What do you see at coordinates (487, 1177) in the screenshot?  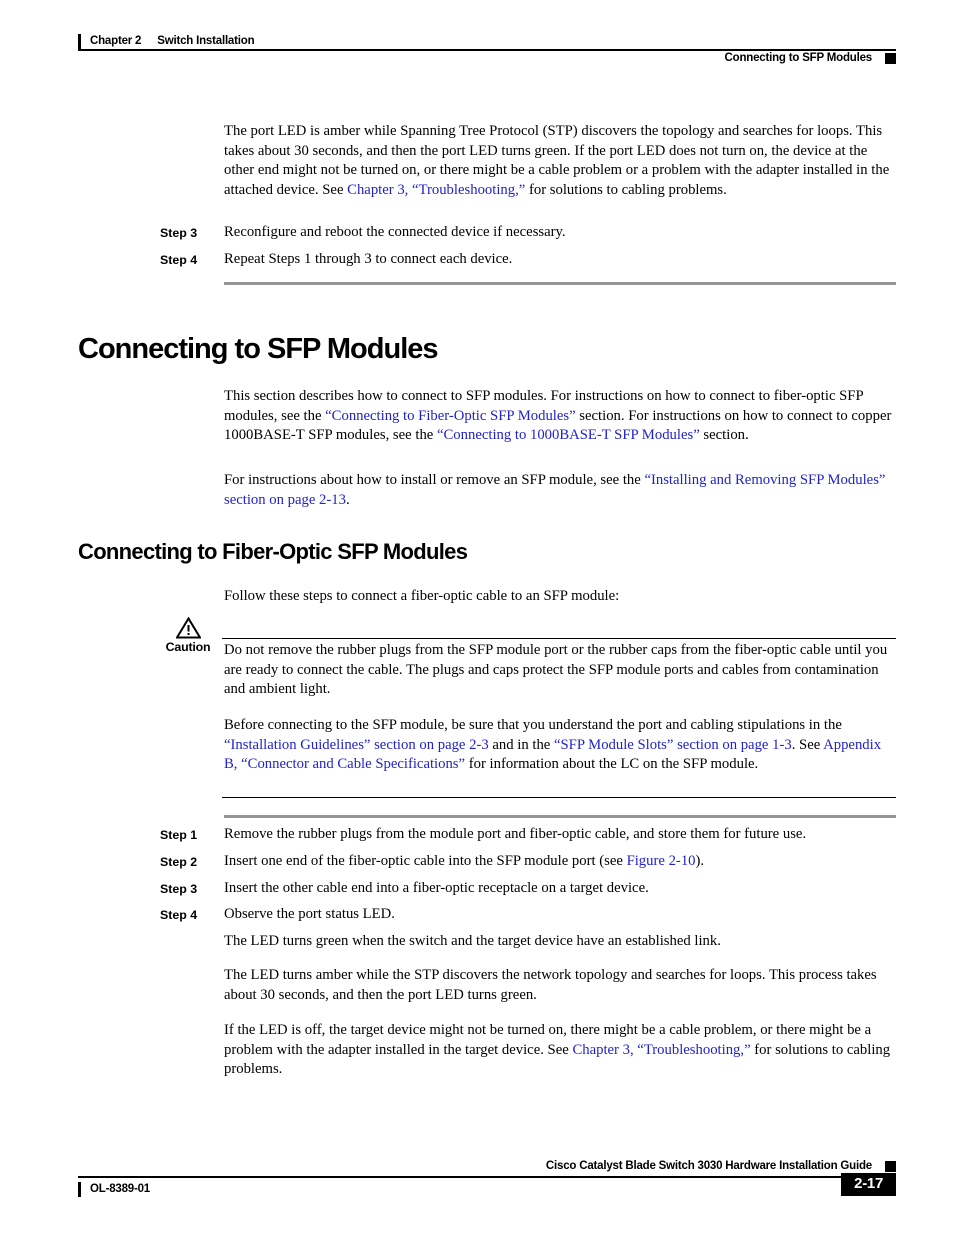 I see `footer-rule` at bounding box center [487, 1177].